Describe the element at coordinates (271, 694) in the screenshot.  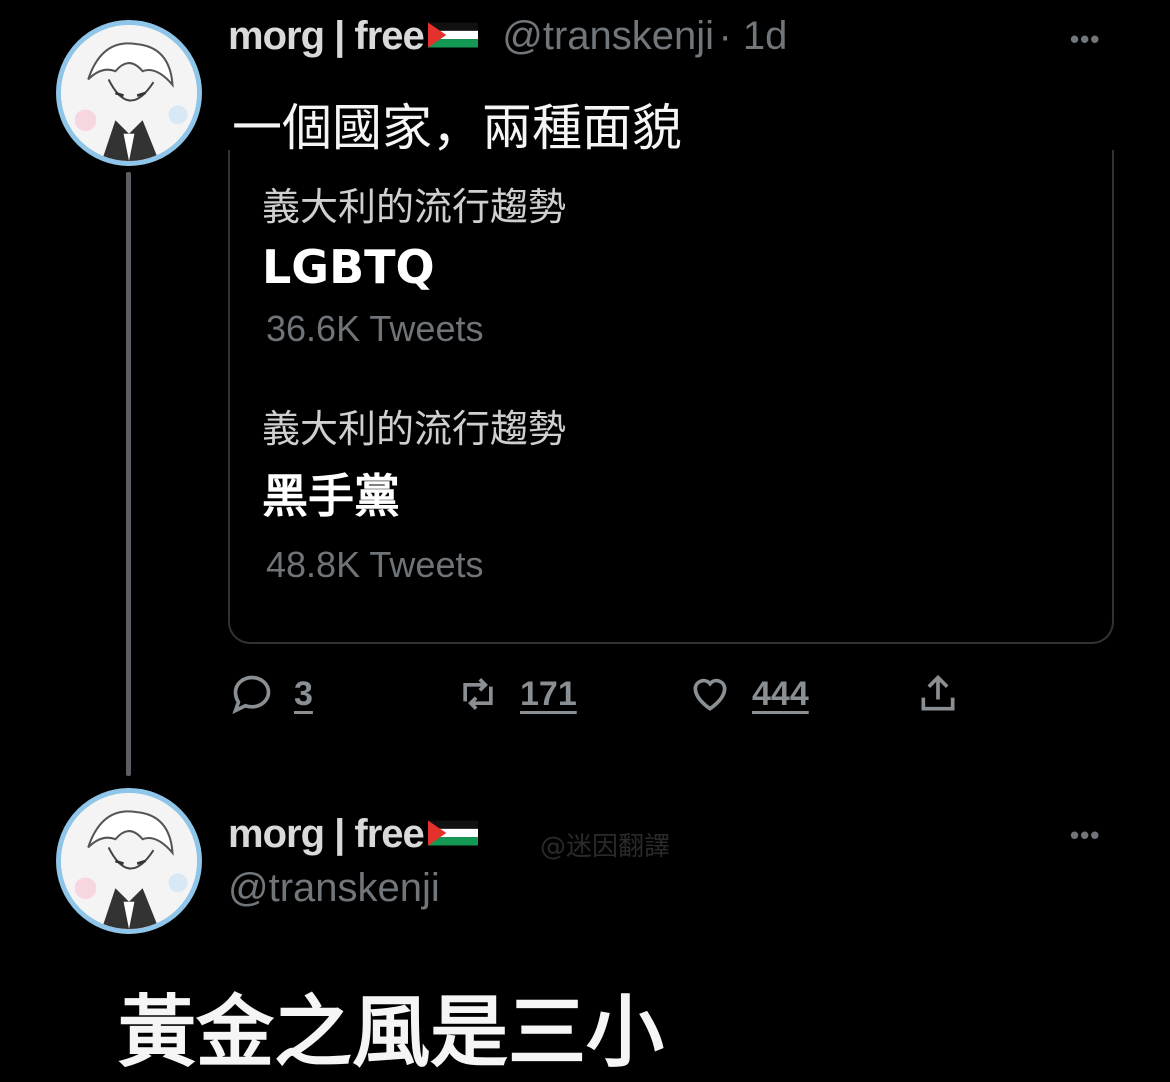
I see `reply-button: 3` at that location.